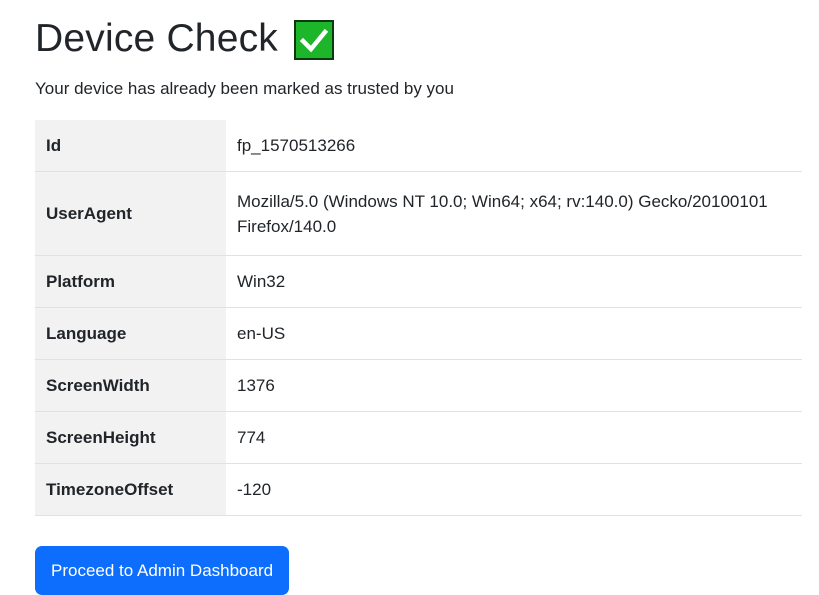 The image size is (819, 595). I want to click on page-title: Device Check, so click(156, 38).